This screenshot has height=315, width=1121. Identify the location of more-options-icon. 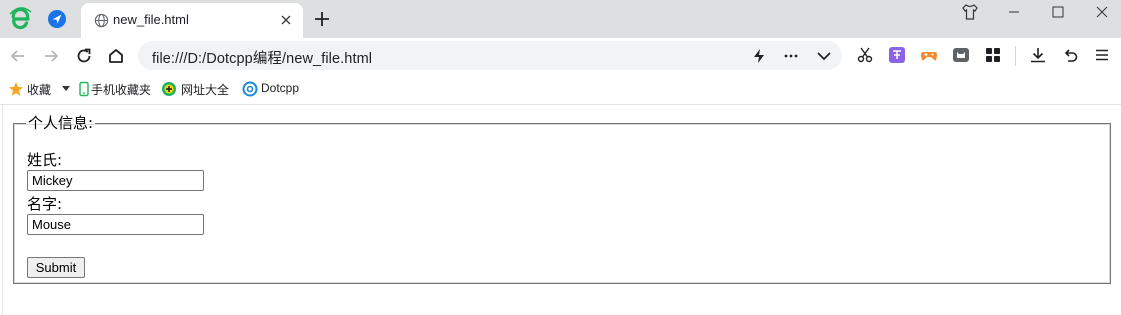
(791, 56).